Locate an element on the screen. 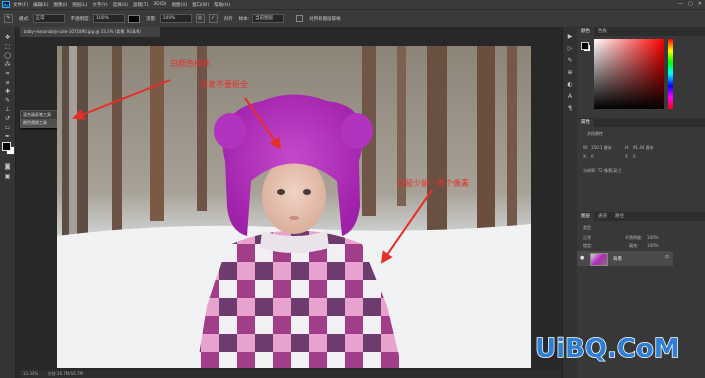  y-label: Y: is located at coordinates (627, 156).